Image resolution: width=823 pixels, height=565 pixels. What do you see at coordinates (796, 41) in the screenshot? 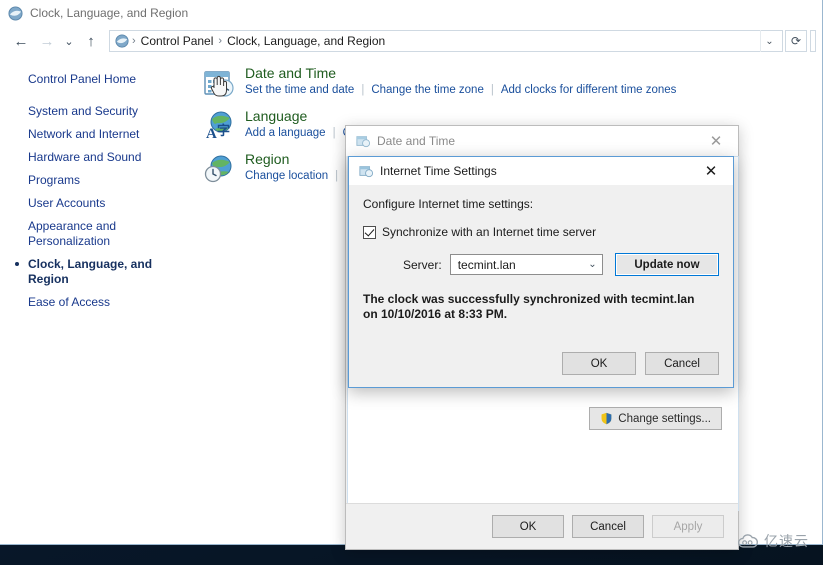
I see `refresh-button: ⟳` at bounding box center [796, 41].